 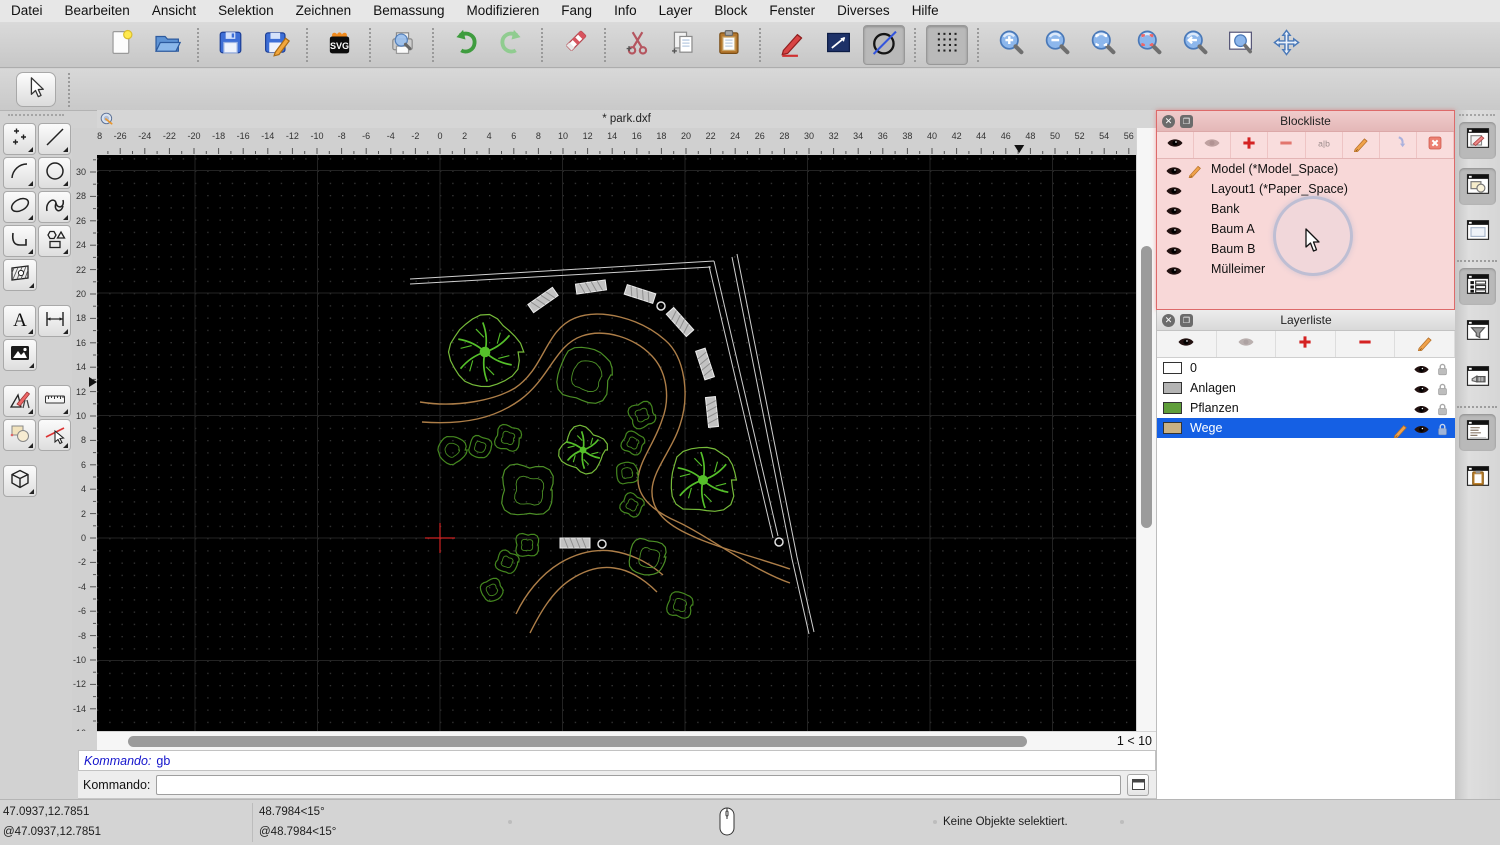 What do you see at coordinates (167, 45) in the screenshot?
I see `open-button` at bounding box center [167, 45].